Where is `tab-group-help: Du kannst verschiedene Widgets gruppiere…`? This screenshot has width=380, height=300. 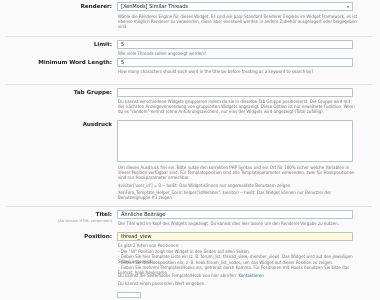
tab-group-help: Du kannst verschiedene Widgets gruppiere… is located at coordinates (236, 107).